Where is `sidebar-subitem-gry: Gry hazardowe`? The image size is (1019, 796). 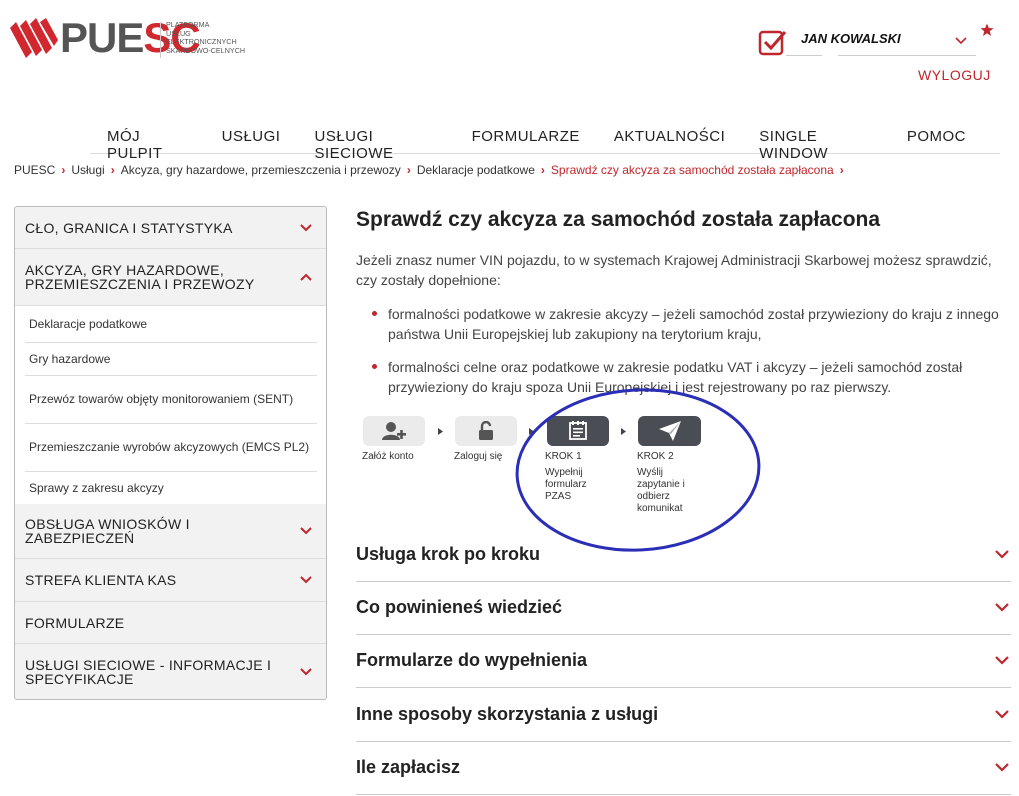
sidebar-subitem-gry: Gry hazardowe is located at coordinates (171, 359).